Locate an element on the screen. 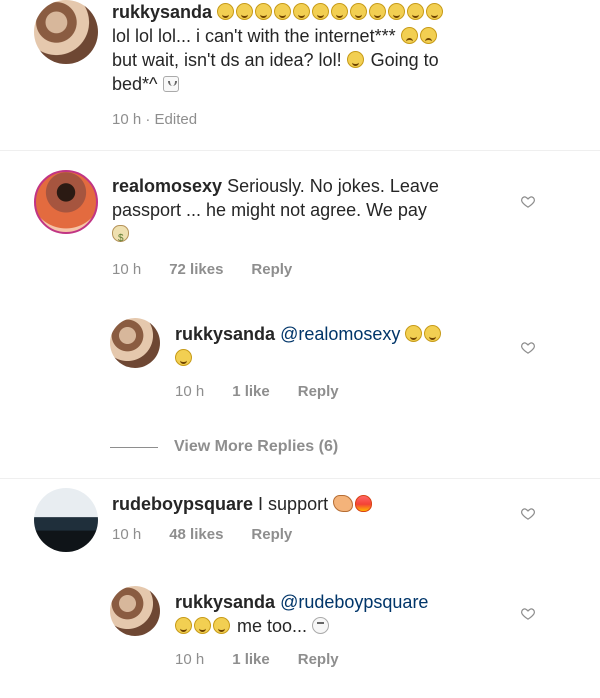 The width and height of the screenshot is (600, 698). skull-emoji-icon is located at coordinates (321, 625).